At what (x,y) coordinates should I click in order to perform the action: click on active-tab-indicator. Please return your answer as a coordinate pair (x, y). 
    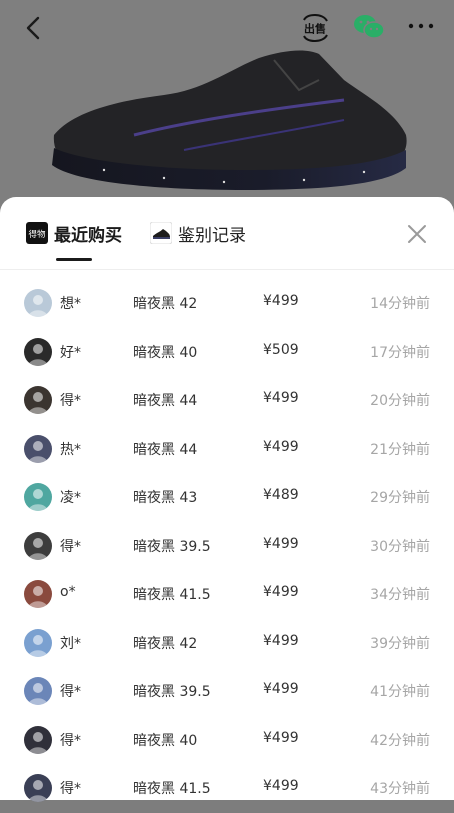
    Looking at the image, I should click on (74, 259).